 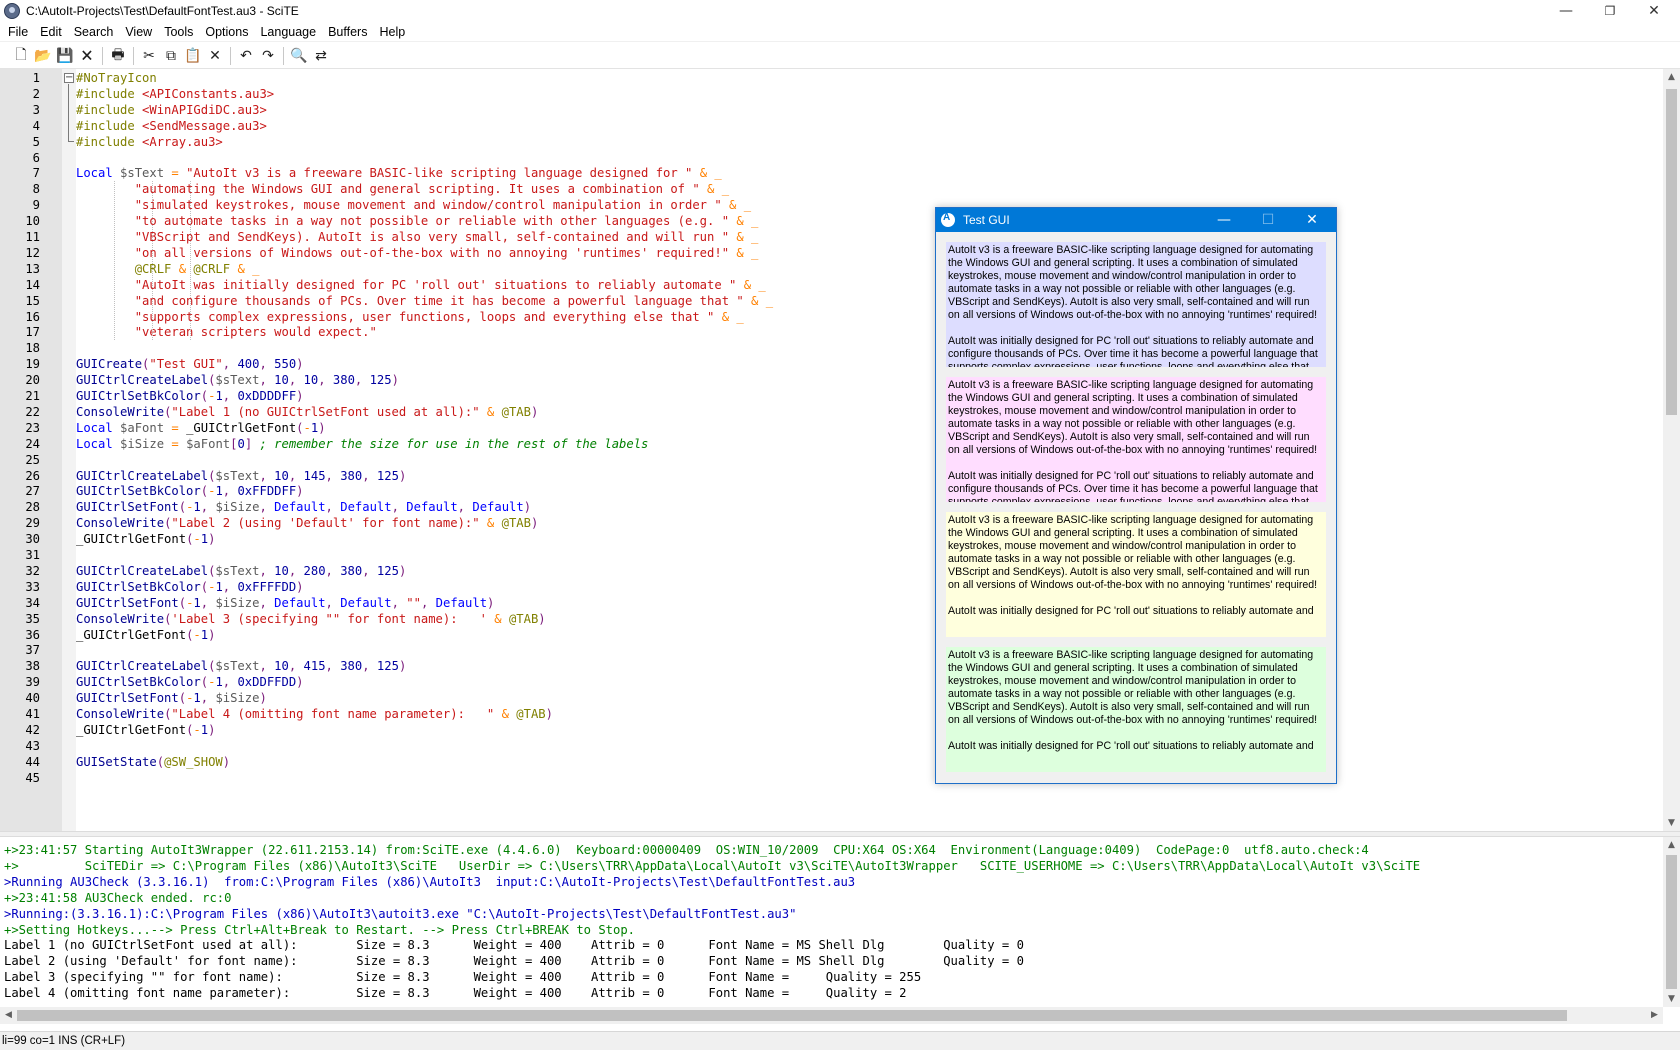 What do you see at coordinates (18, 32) in the screenshot?
I see `menu-file: File` at bounding box center [18, 32].